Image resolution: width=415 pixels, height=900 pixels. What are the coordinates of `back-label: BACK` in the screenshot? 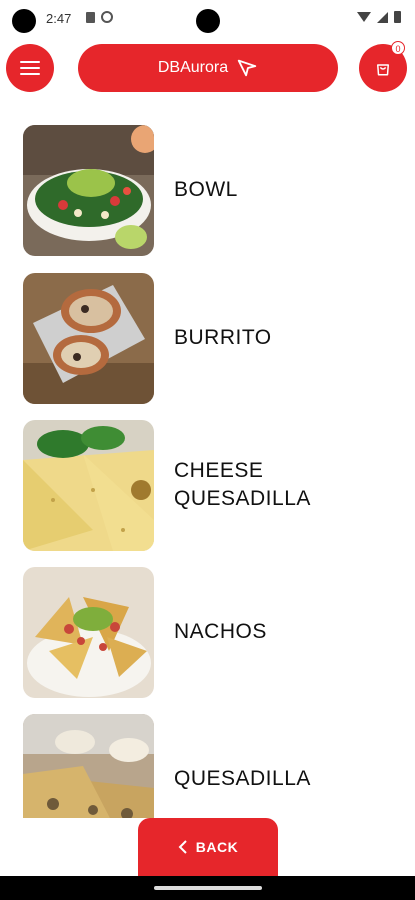 It's located at (217, 847).